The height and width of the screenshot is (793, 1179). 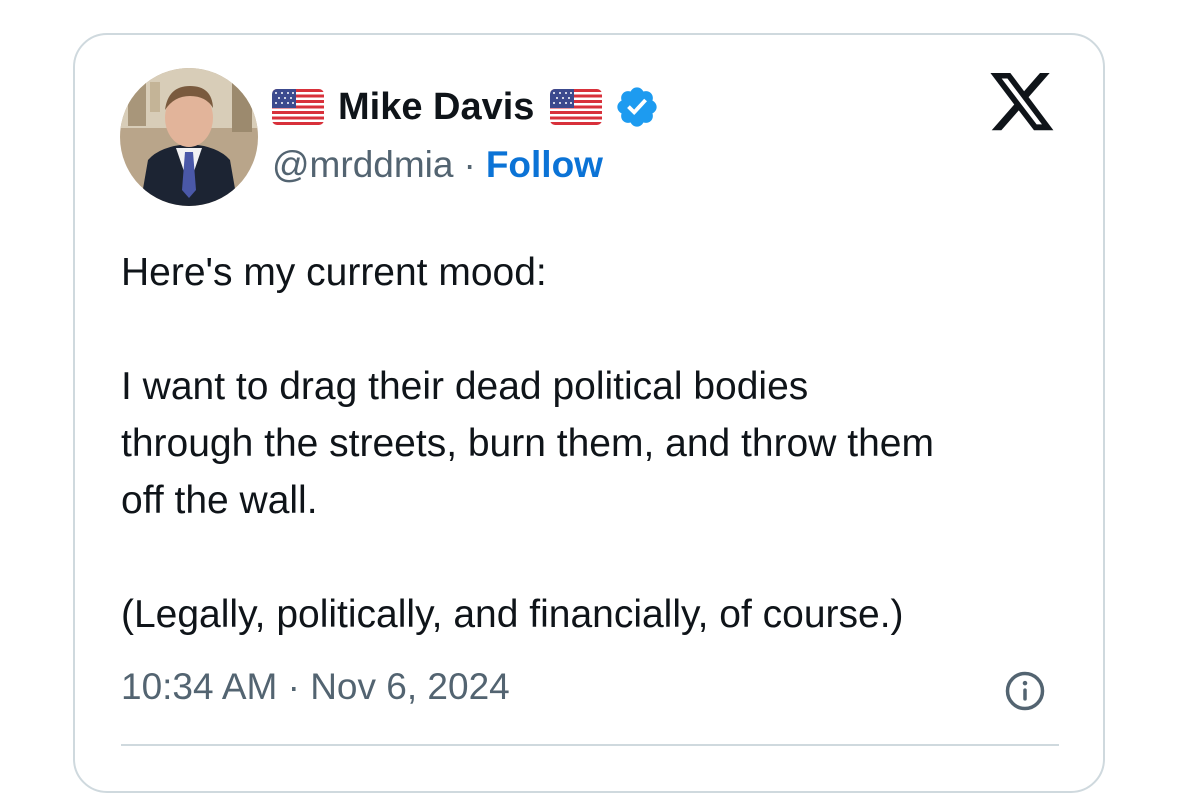 What do you see at coordinates (1025, 691) in the screenshot?
I see `info-icon` at bounding box center [1025, 691].